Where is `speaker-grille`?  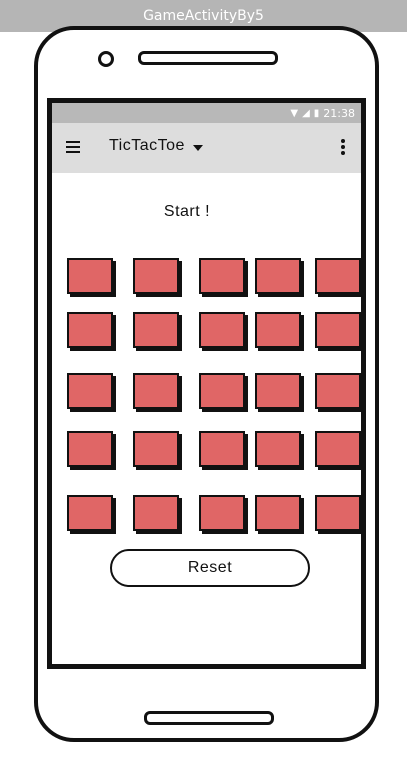 speaker-grille is located at coordinates (208, 58).